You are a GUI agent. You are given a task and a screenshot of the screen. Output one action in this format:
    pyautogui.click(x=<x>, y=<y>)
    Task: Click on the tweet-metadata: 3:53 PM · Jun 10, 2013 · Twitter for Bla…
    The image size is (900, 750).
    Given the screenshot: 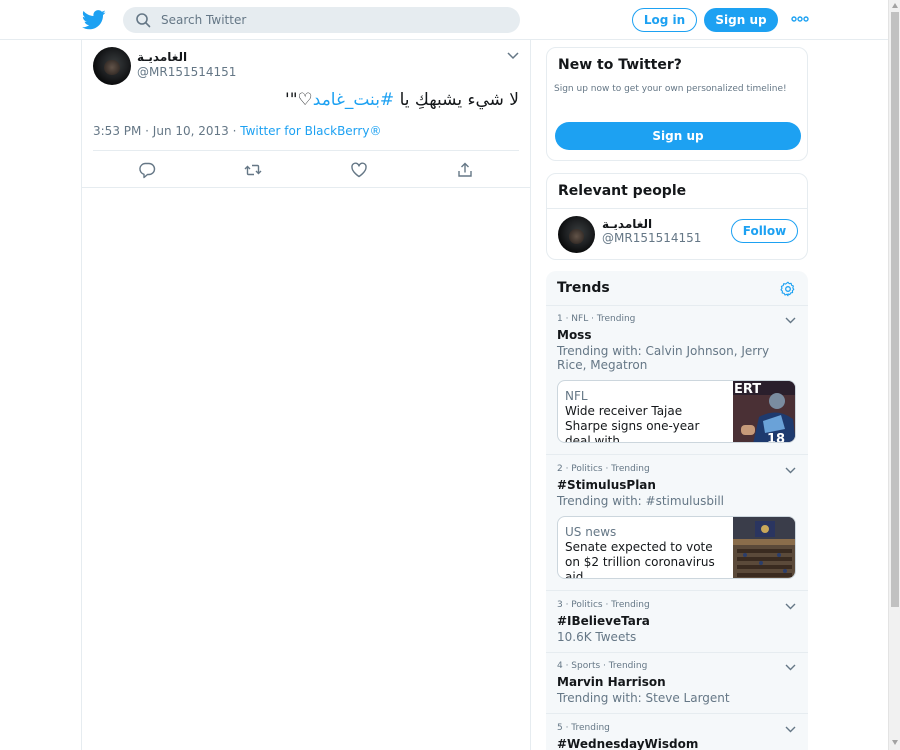 What is the action you would take?
    pyautogui.click(x=237, y=131)
    